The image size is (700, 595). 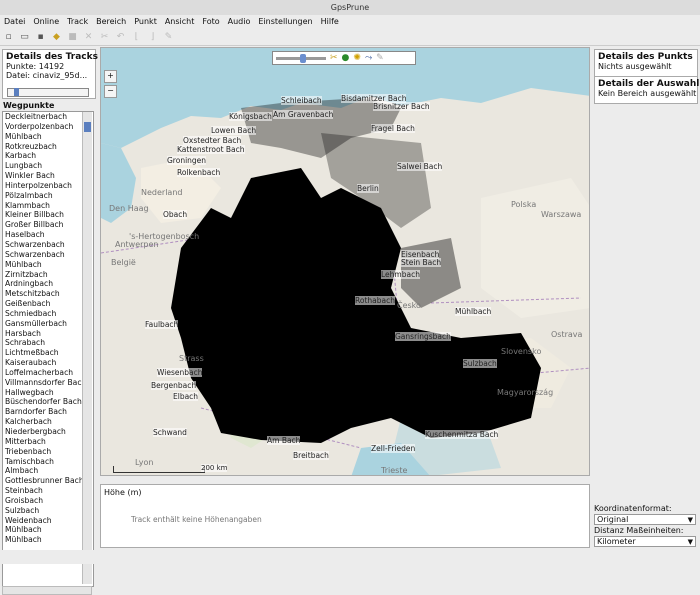 What do you see at coordinates (48, 324) in the screenshot?
I see `waypoint-item: Gansmüllerbach` at bounding box center [48, 324].